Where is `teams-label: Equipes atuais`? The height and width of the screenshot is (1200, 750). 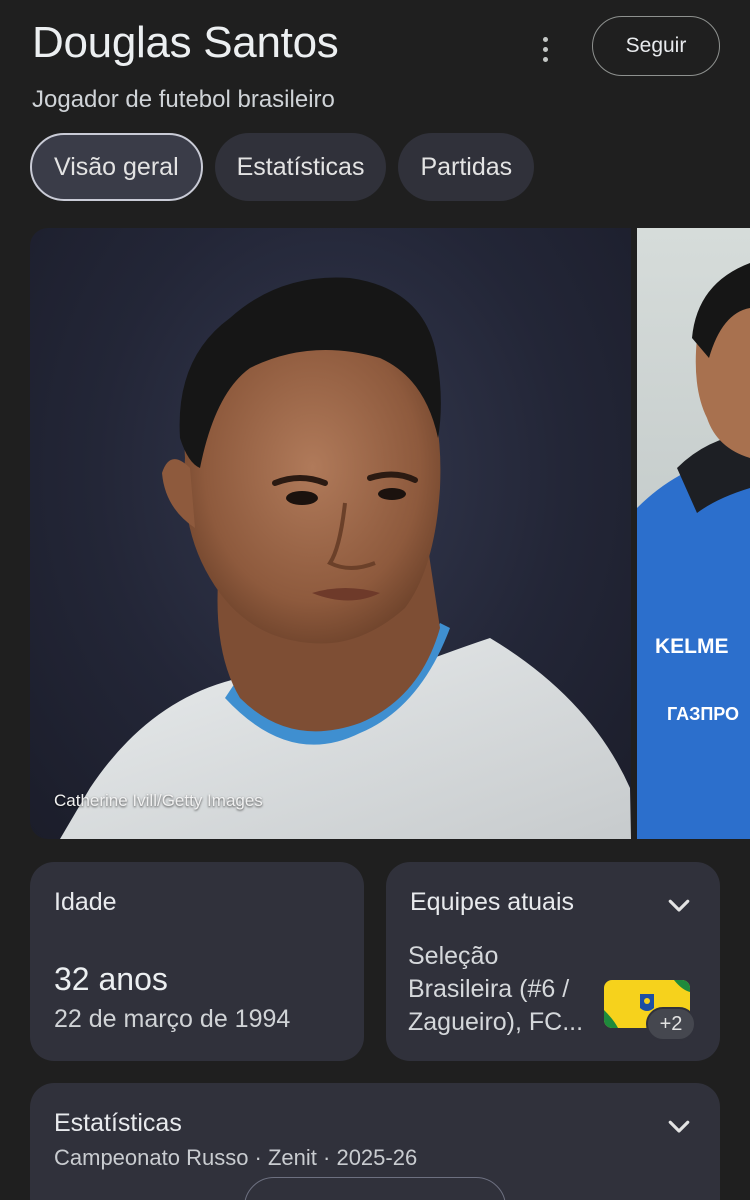 teams-label: Equipes atuais is located at coordinates (492, 902).